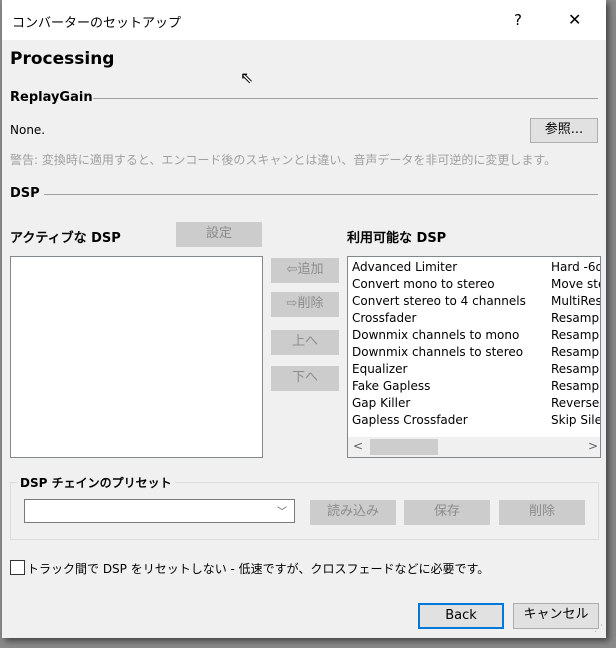 The height and width of the screenshot is (648, 616). What do you see at coordinates (65, 238) in the screenshot?
I see `active-dsp-label: アクティブな DSP` at bounding box center [65, 238].